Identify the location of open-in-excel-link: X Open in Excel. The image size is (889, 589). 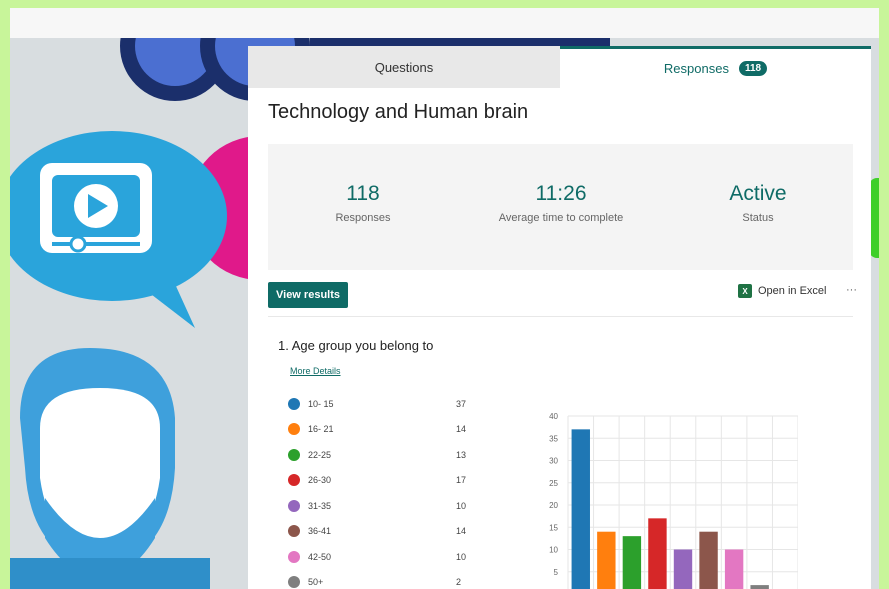
(782, 291).